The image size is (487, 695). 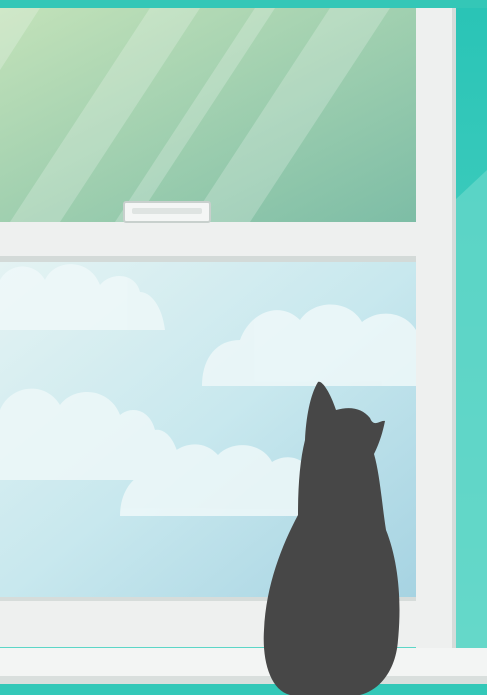 I want to click on sash-lock, so click(x=167, y=212).